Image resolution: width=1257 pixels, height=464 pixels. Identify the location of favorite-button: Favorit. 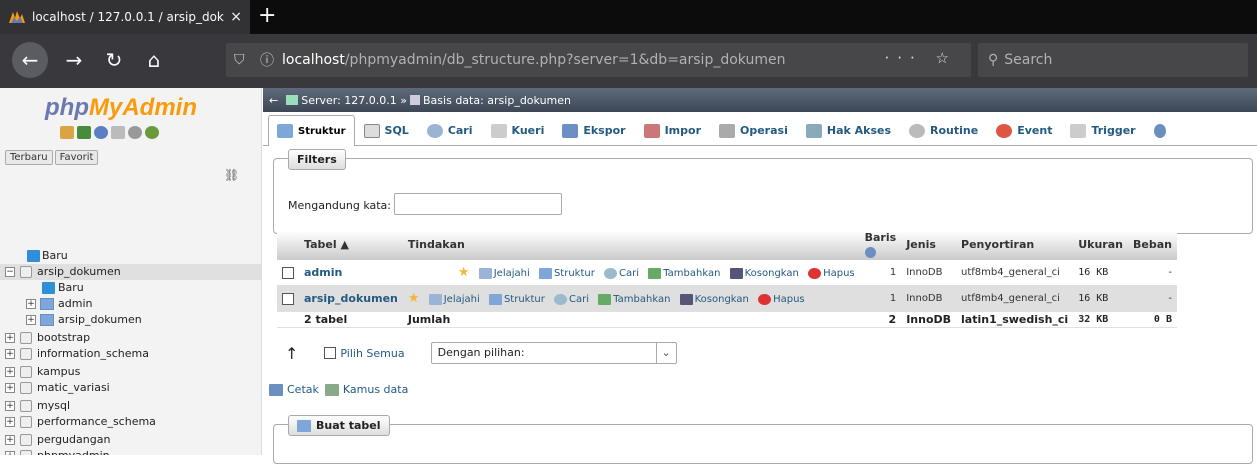
(76, 157).